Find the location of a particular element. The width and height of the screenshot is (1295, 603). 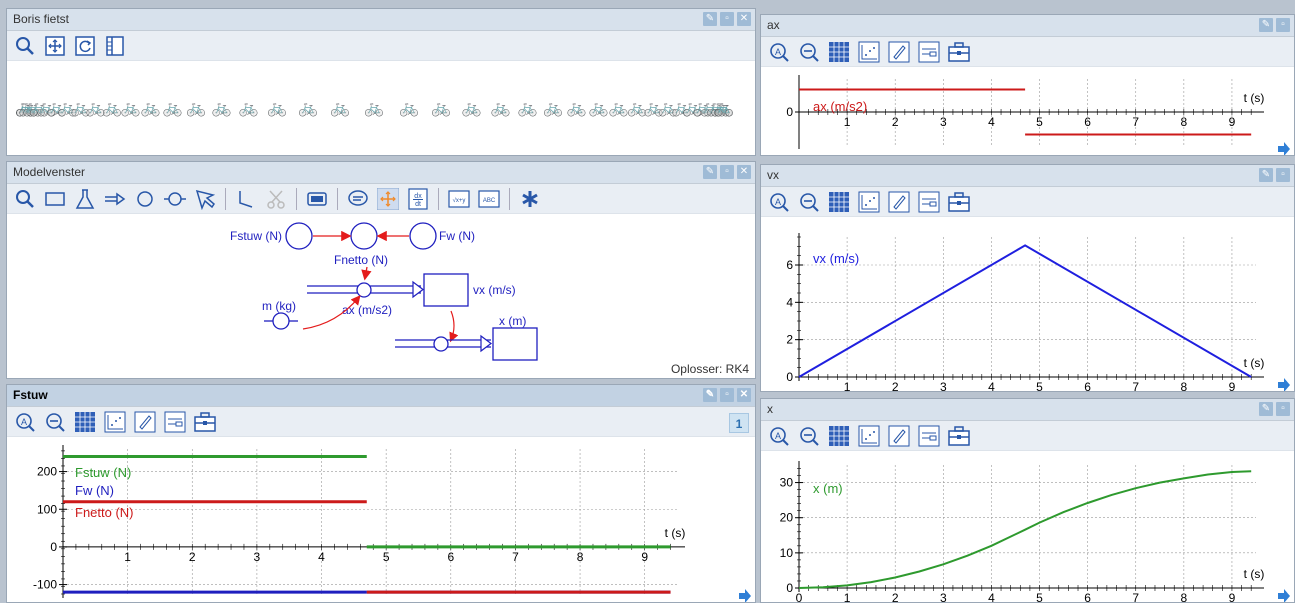

svg-text: dx is located at coordinates (418, 196).